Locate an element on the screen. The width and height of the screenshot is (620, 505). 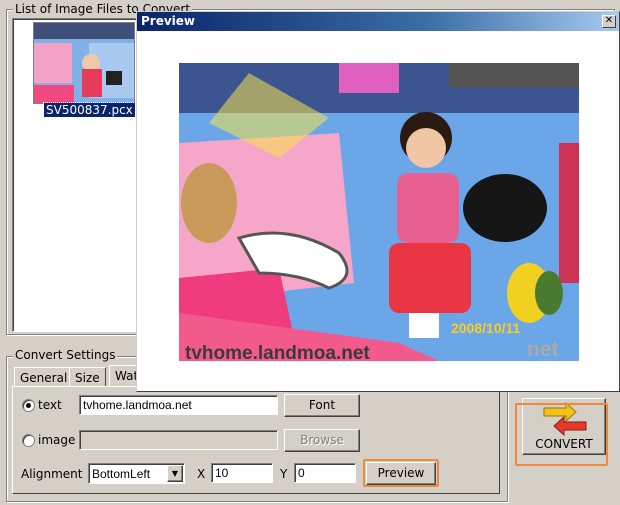
alignment-select: ▼ is located at coordinates (136, 473).